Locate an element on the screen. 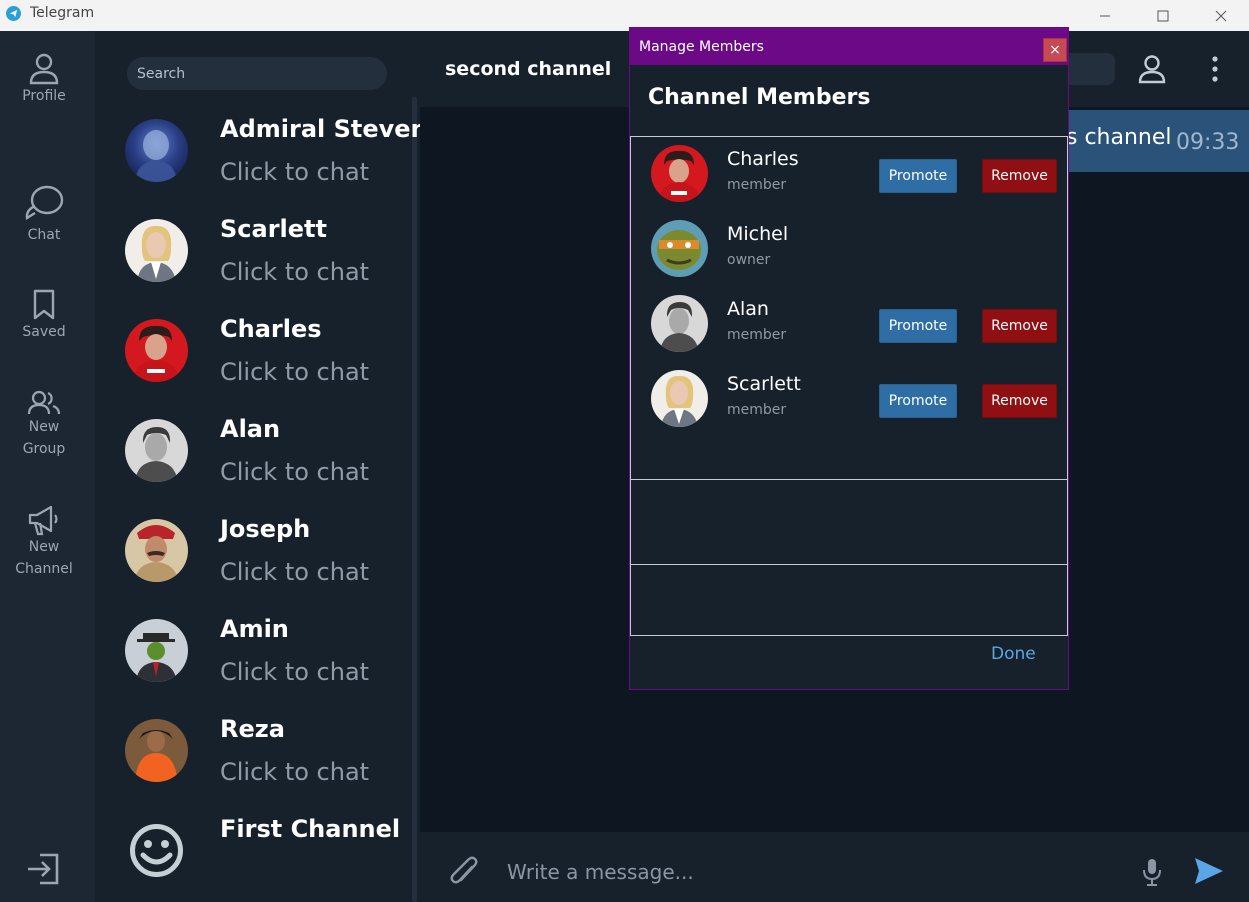 This screenshot has width=1249, height=902. message-time: 09:33 is located at coordinates (1208, 142).